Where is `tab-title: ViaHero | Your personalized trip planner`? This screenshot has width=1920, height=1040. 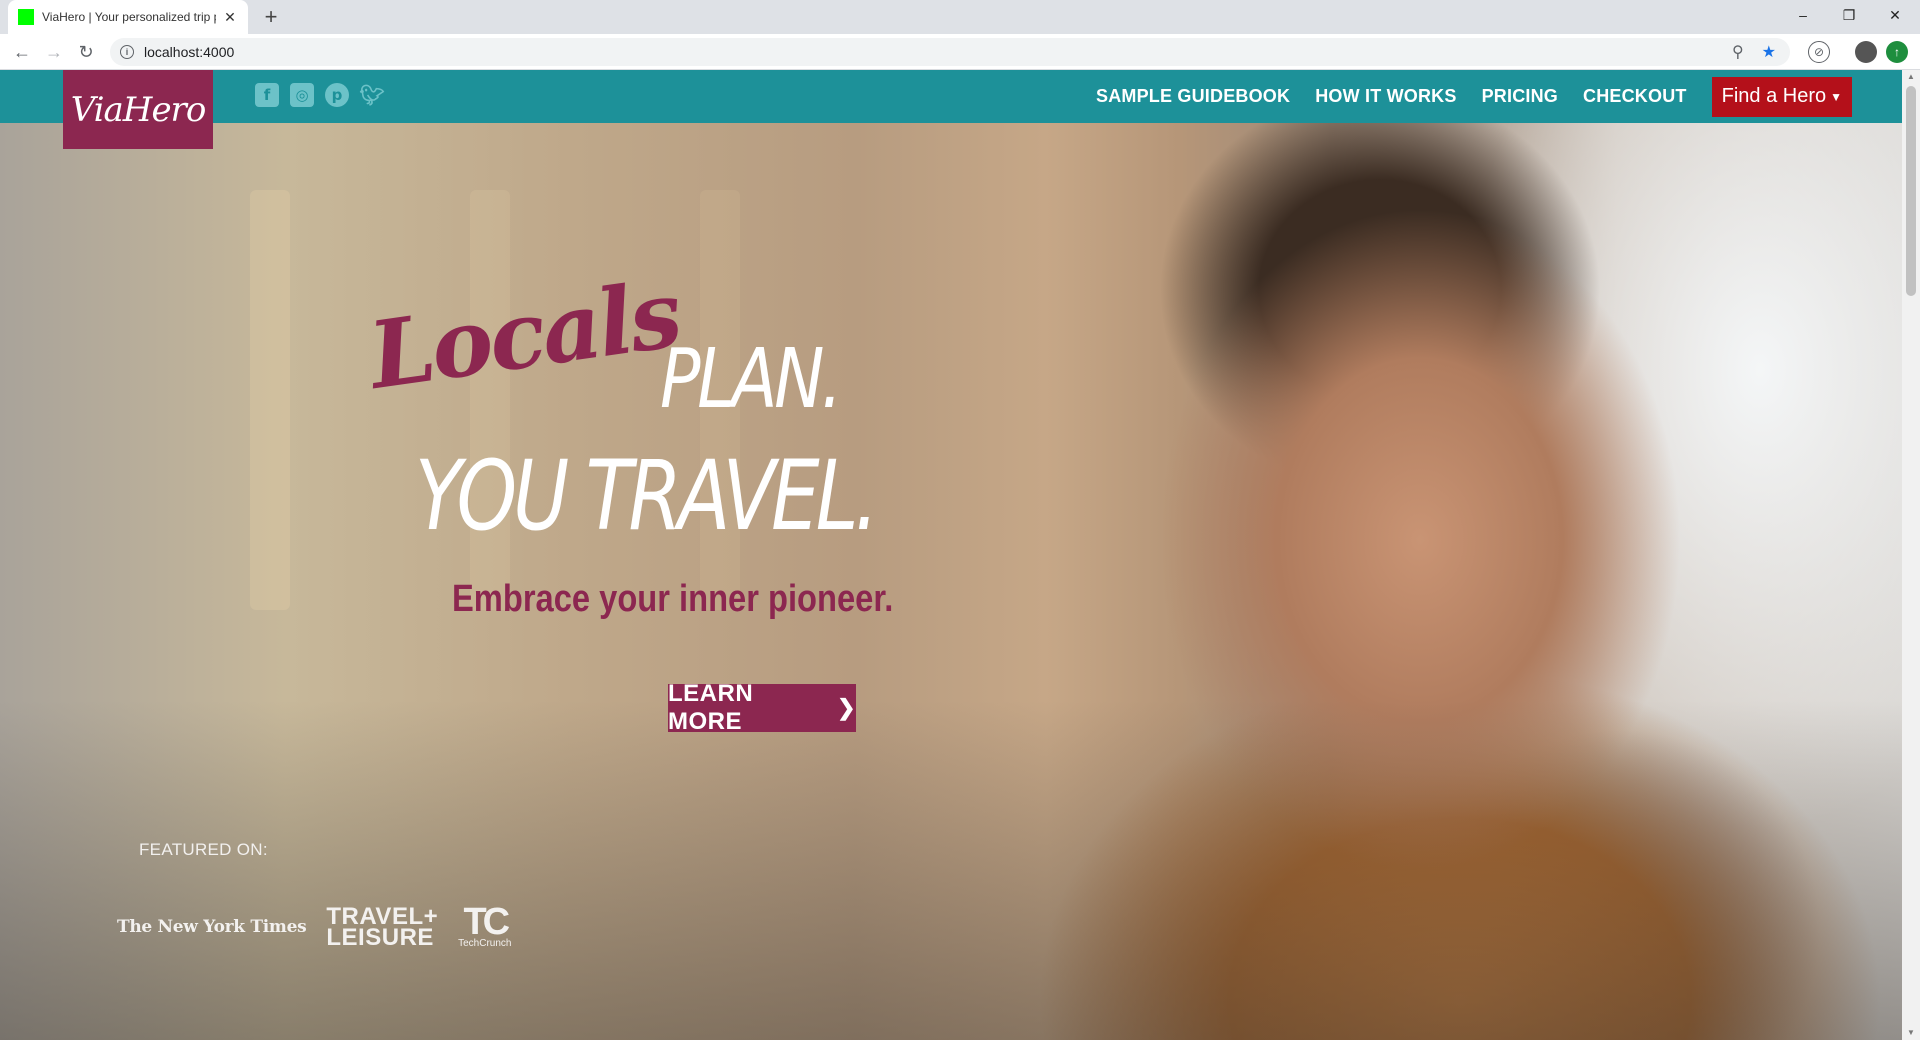 tab-title: ViaHero | Your personalized trip planner is located at coordinates (129, 17).